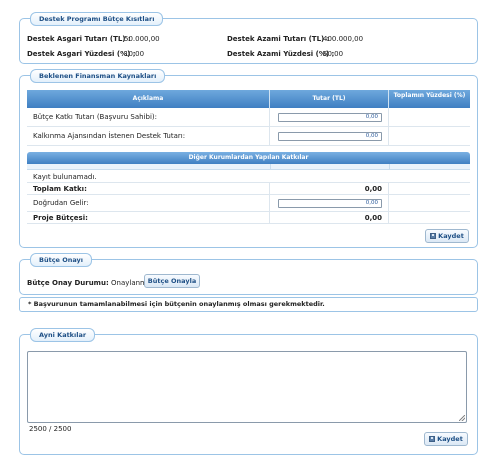 This screenshot has width=499, height=465. What do you see at coordinates (248, 158) in the screenshot?
I see `other-contributions-header: Diğer Kurumlardan Yapılan Katkılar` at bounding box center [248, 158].